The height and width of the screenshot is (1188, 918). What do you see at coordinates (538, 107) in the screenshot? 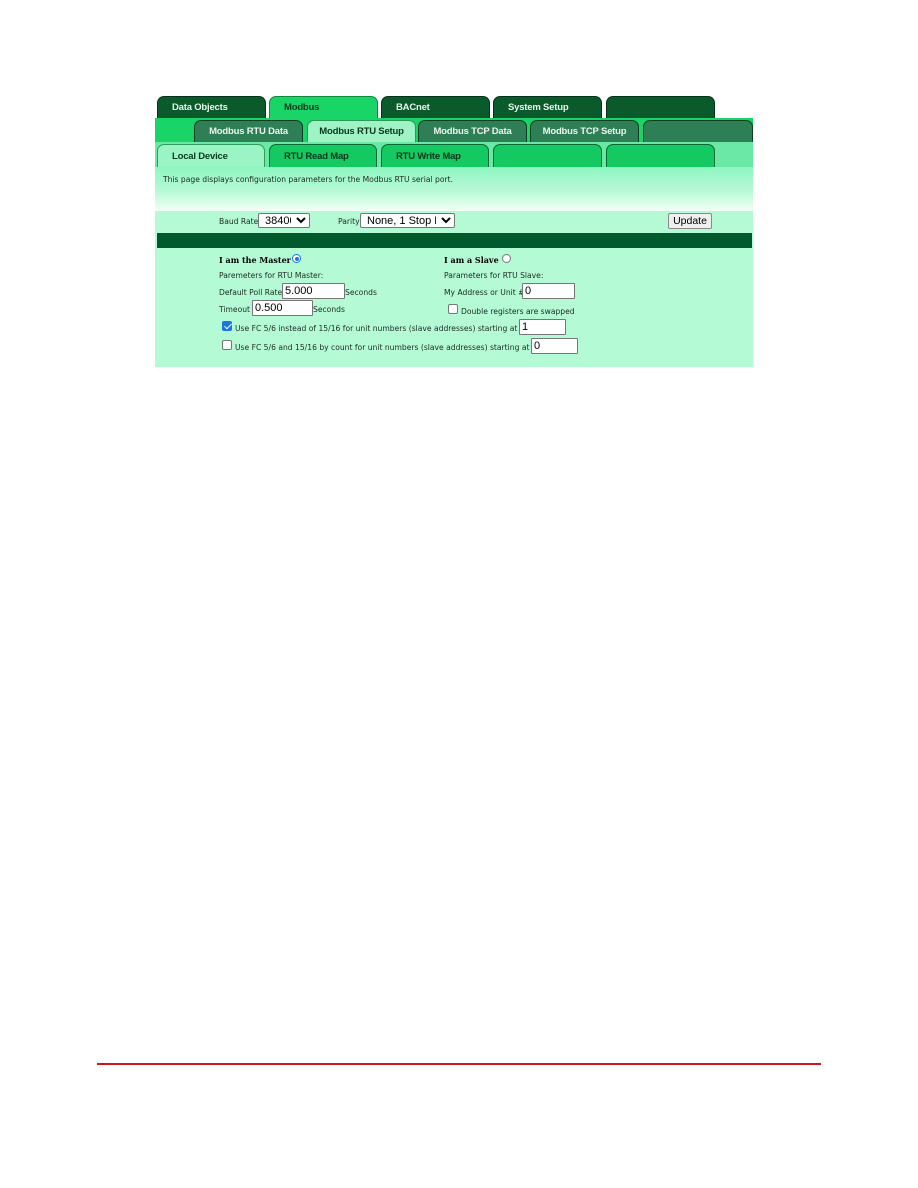
I see `tab-label: System Setup` at bounding box center [538, 107].